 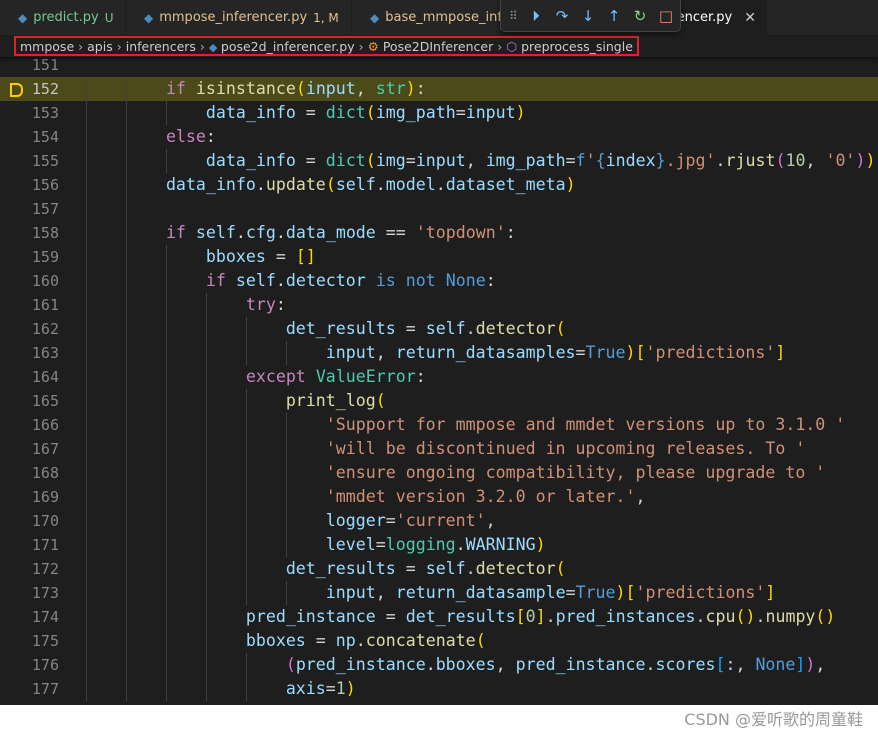 I want to click on code-token: 'mmdet version 3.2.0 or later.', so click(x=480, y=496).